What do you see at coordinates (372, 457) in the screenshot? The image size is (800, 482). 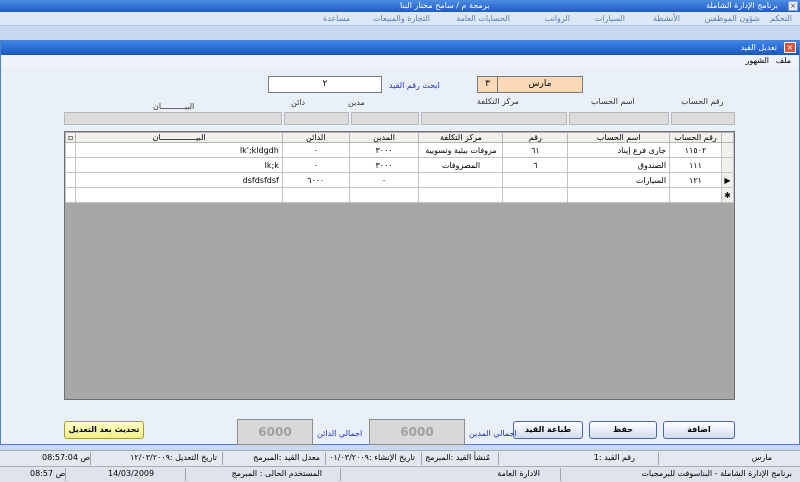 I see `status-created-date: تاريخ الإنشاء :٠١/٠٣/٢٠٠٩` at bounding box center [372, 457].